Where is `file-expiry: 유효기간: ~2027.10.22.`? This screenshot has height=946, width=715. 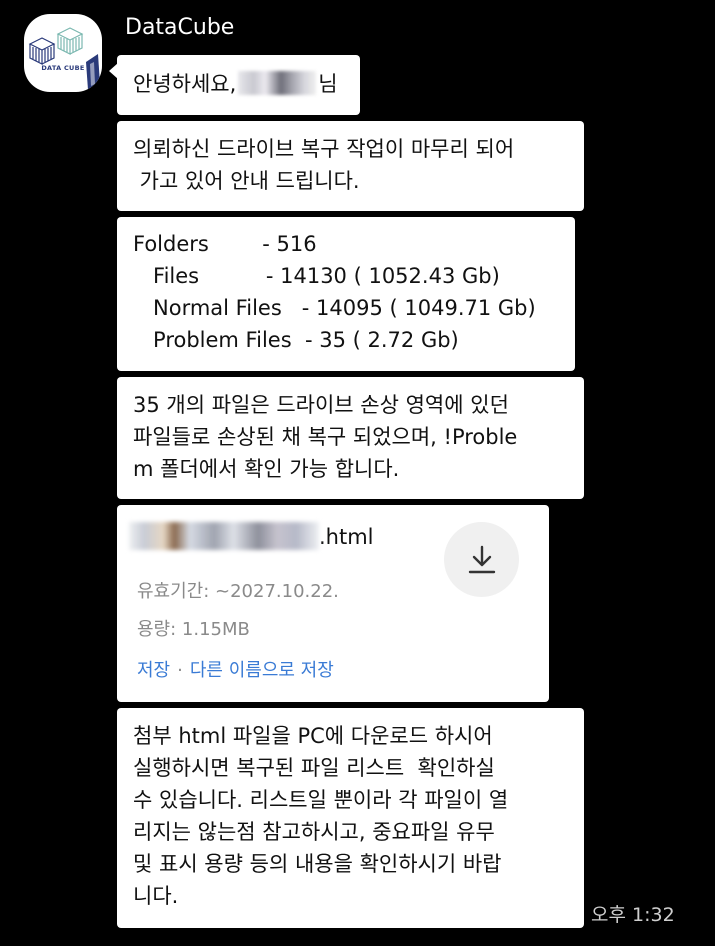
file-expiry: 유효기간: ~2027.10.22. is located at coordinates (238, 591).